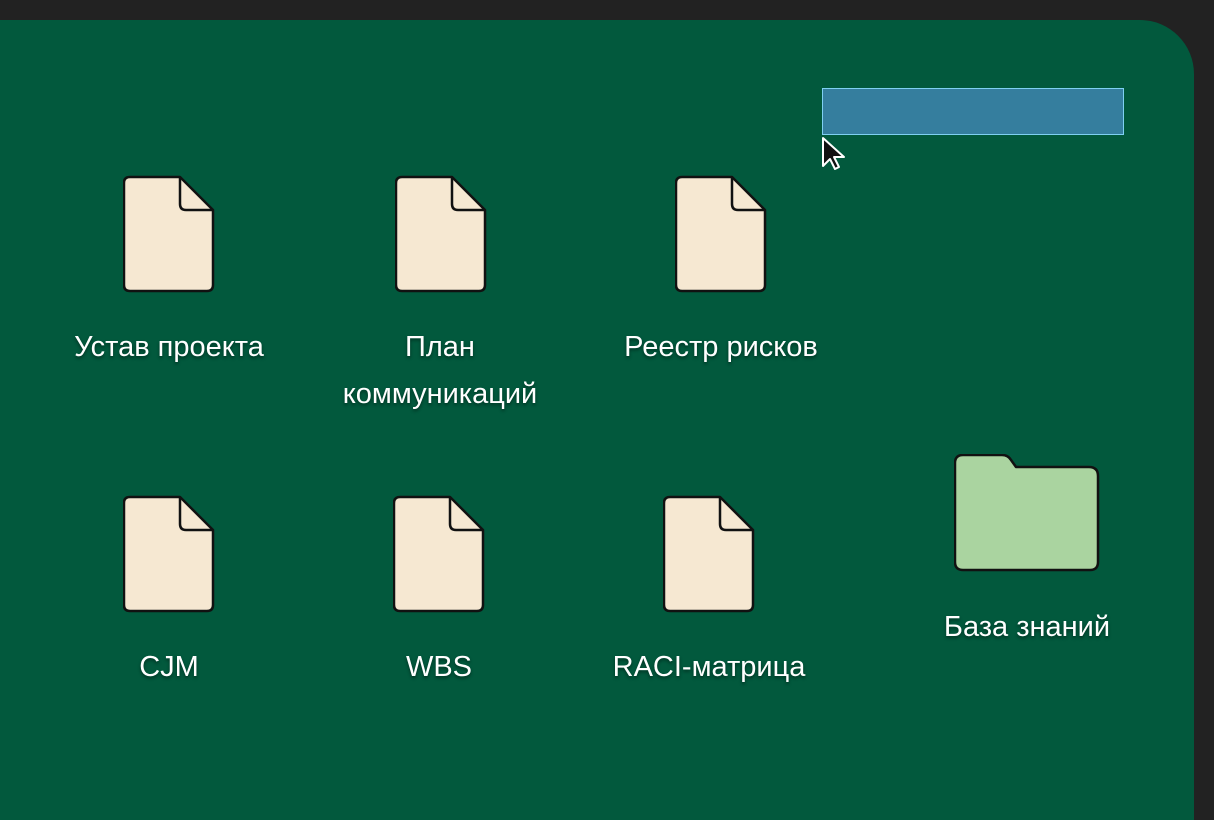 This screenshot has width=1214, height=820. I want to click on folder-label-knowledge-base: База знаний, so click(1027, 627).